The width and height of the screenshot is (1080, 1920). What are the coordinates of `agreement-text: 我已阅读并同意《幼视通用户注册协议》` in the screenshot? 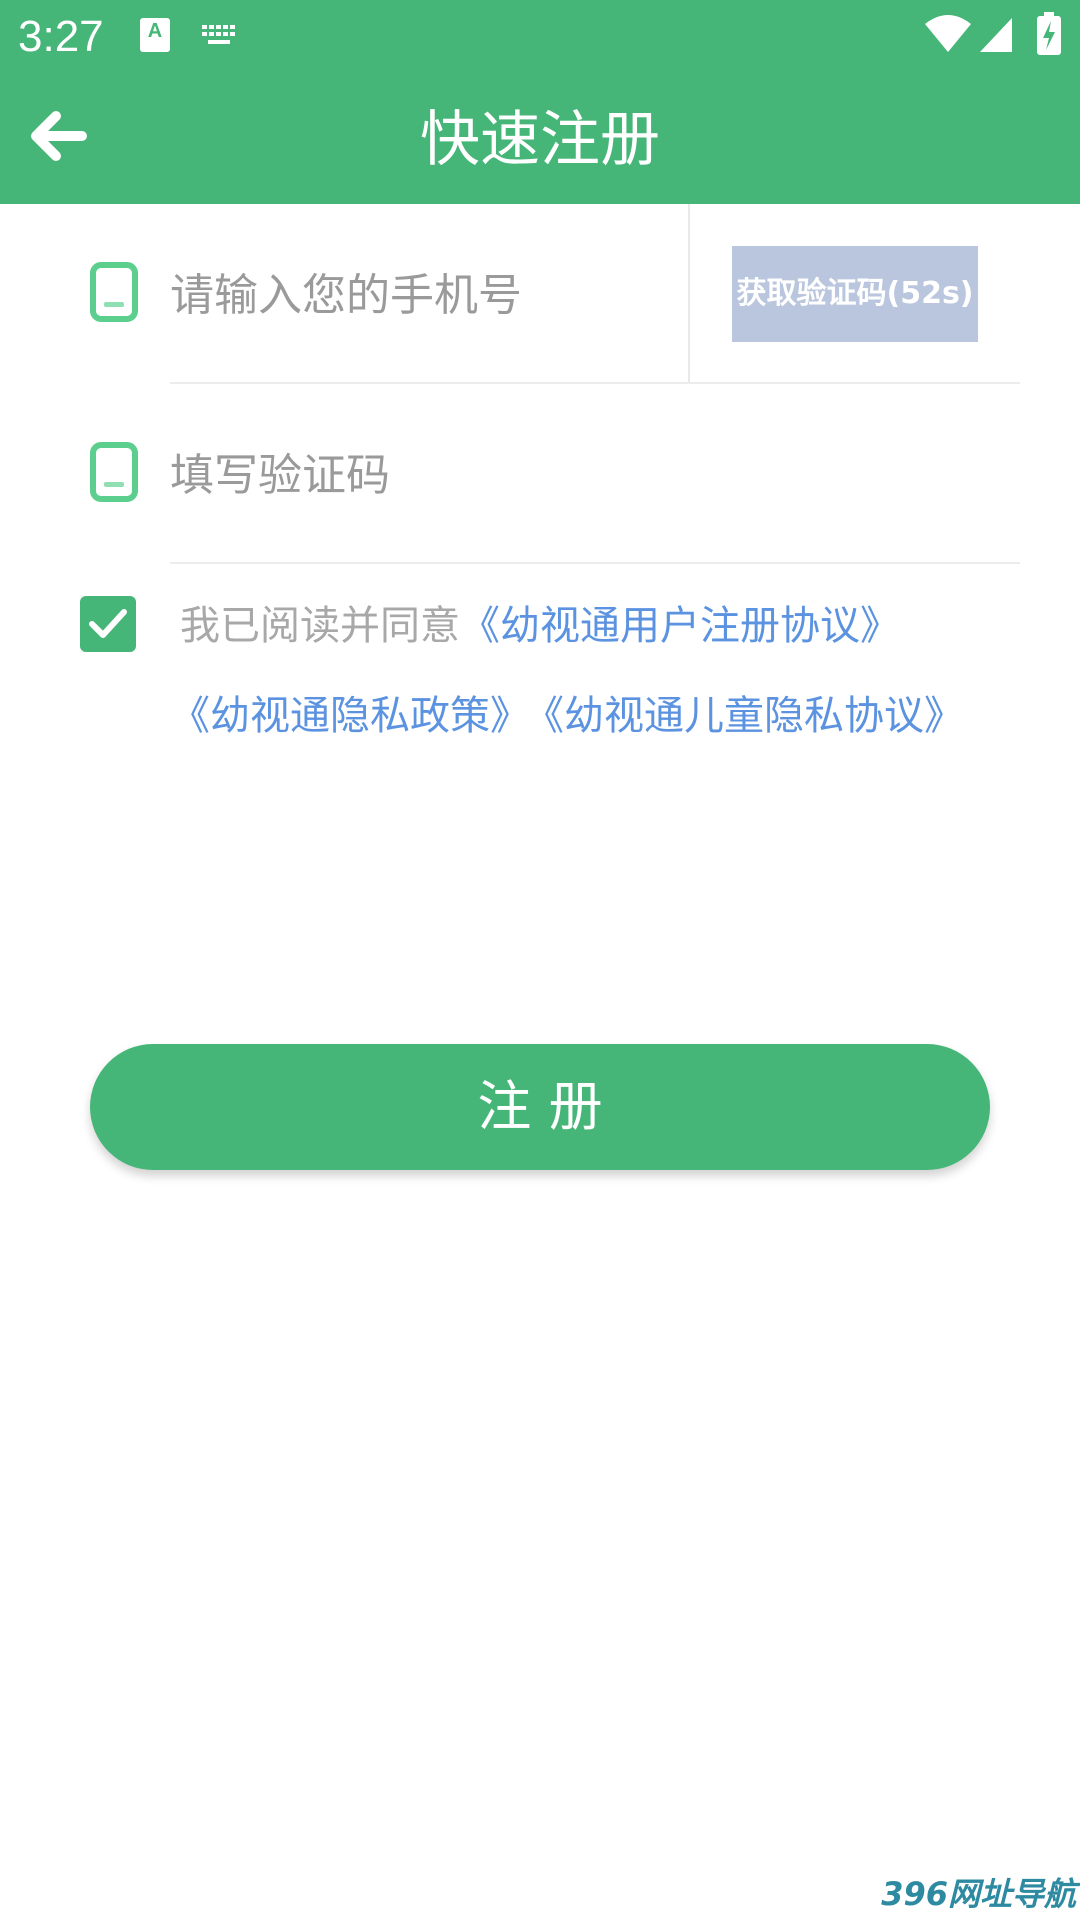 It's located at (540, 626).